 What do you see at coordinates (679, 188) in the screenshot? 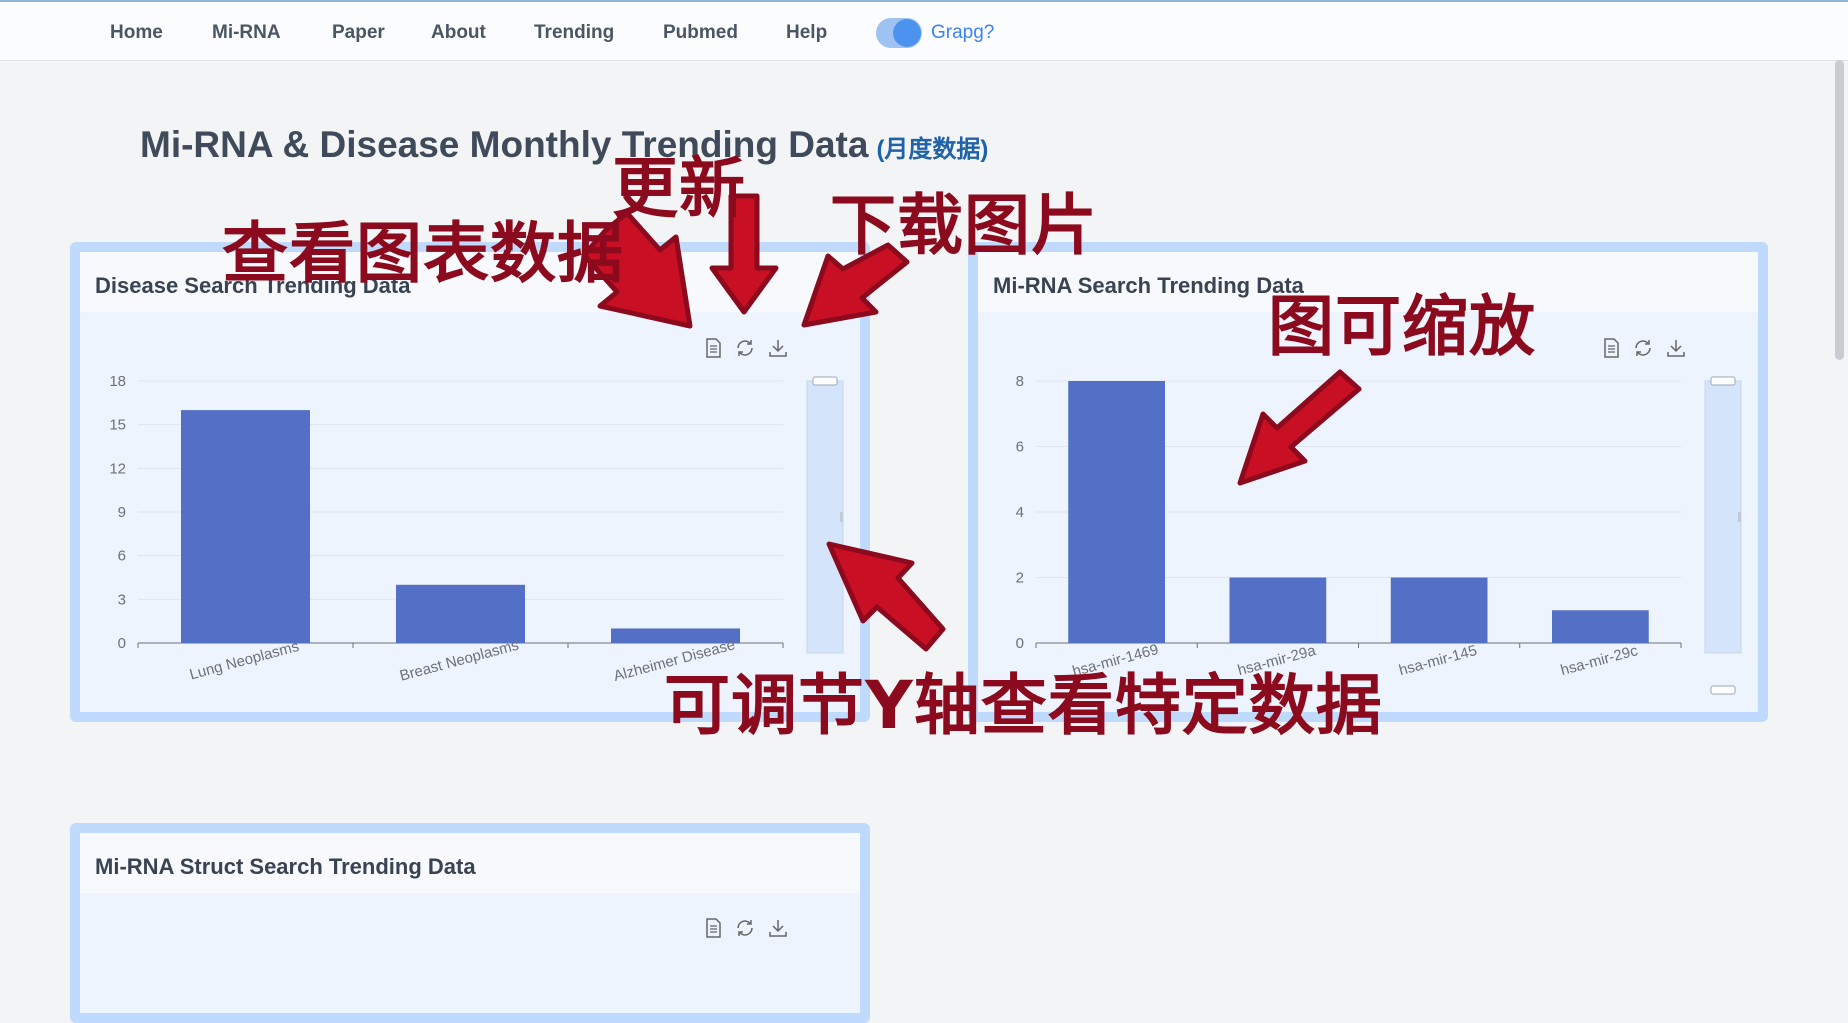
I see `annotation-refresh: 更新` at bounding box center [679, 188].